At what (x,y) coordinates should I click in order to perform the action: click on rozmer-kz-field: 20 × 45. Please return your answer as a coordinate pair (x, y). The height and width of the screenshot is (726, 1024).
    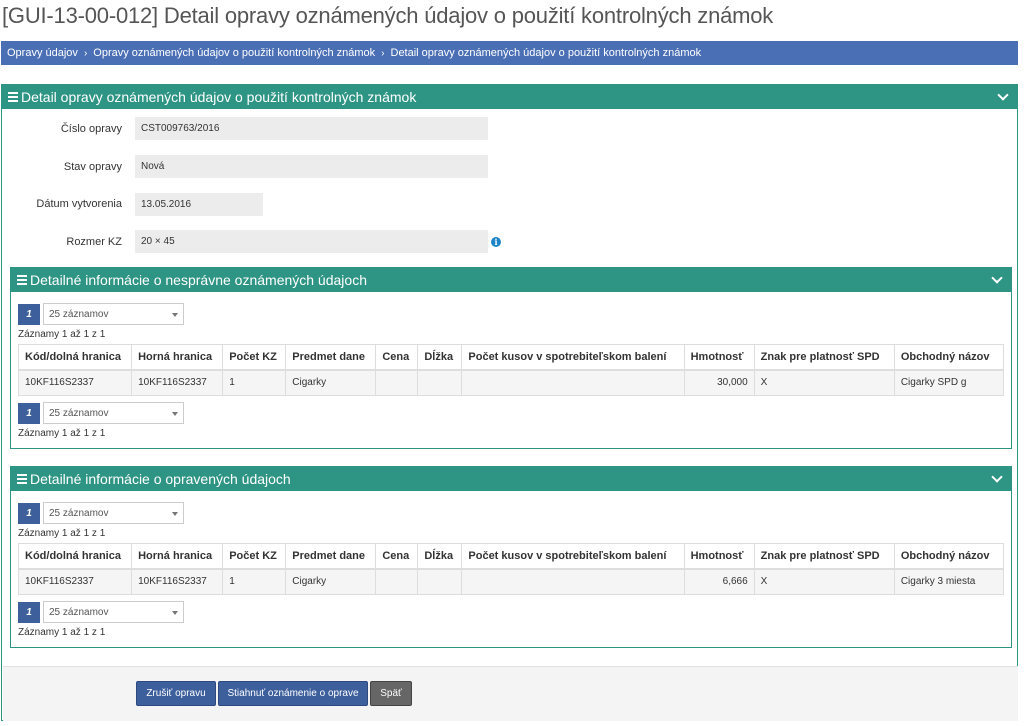
    Looking at the image, I should click on (311, 241).